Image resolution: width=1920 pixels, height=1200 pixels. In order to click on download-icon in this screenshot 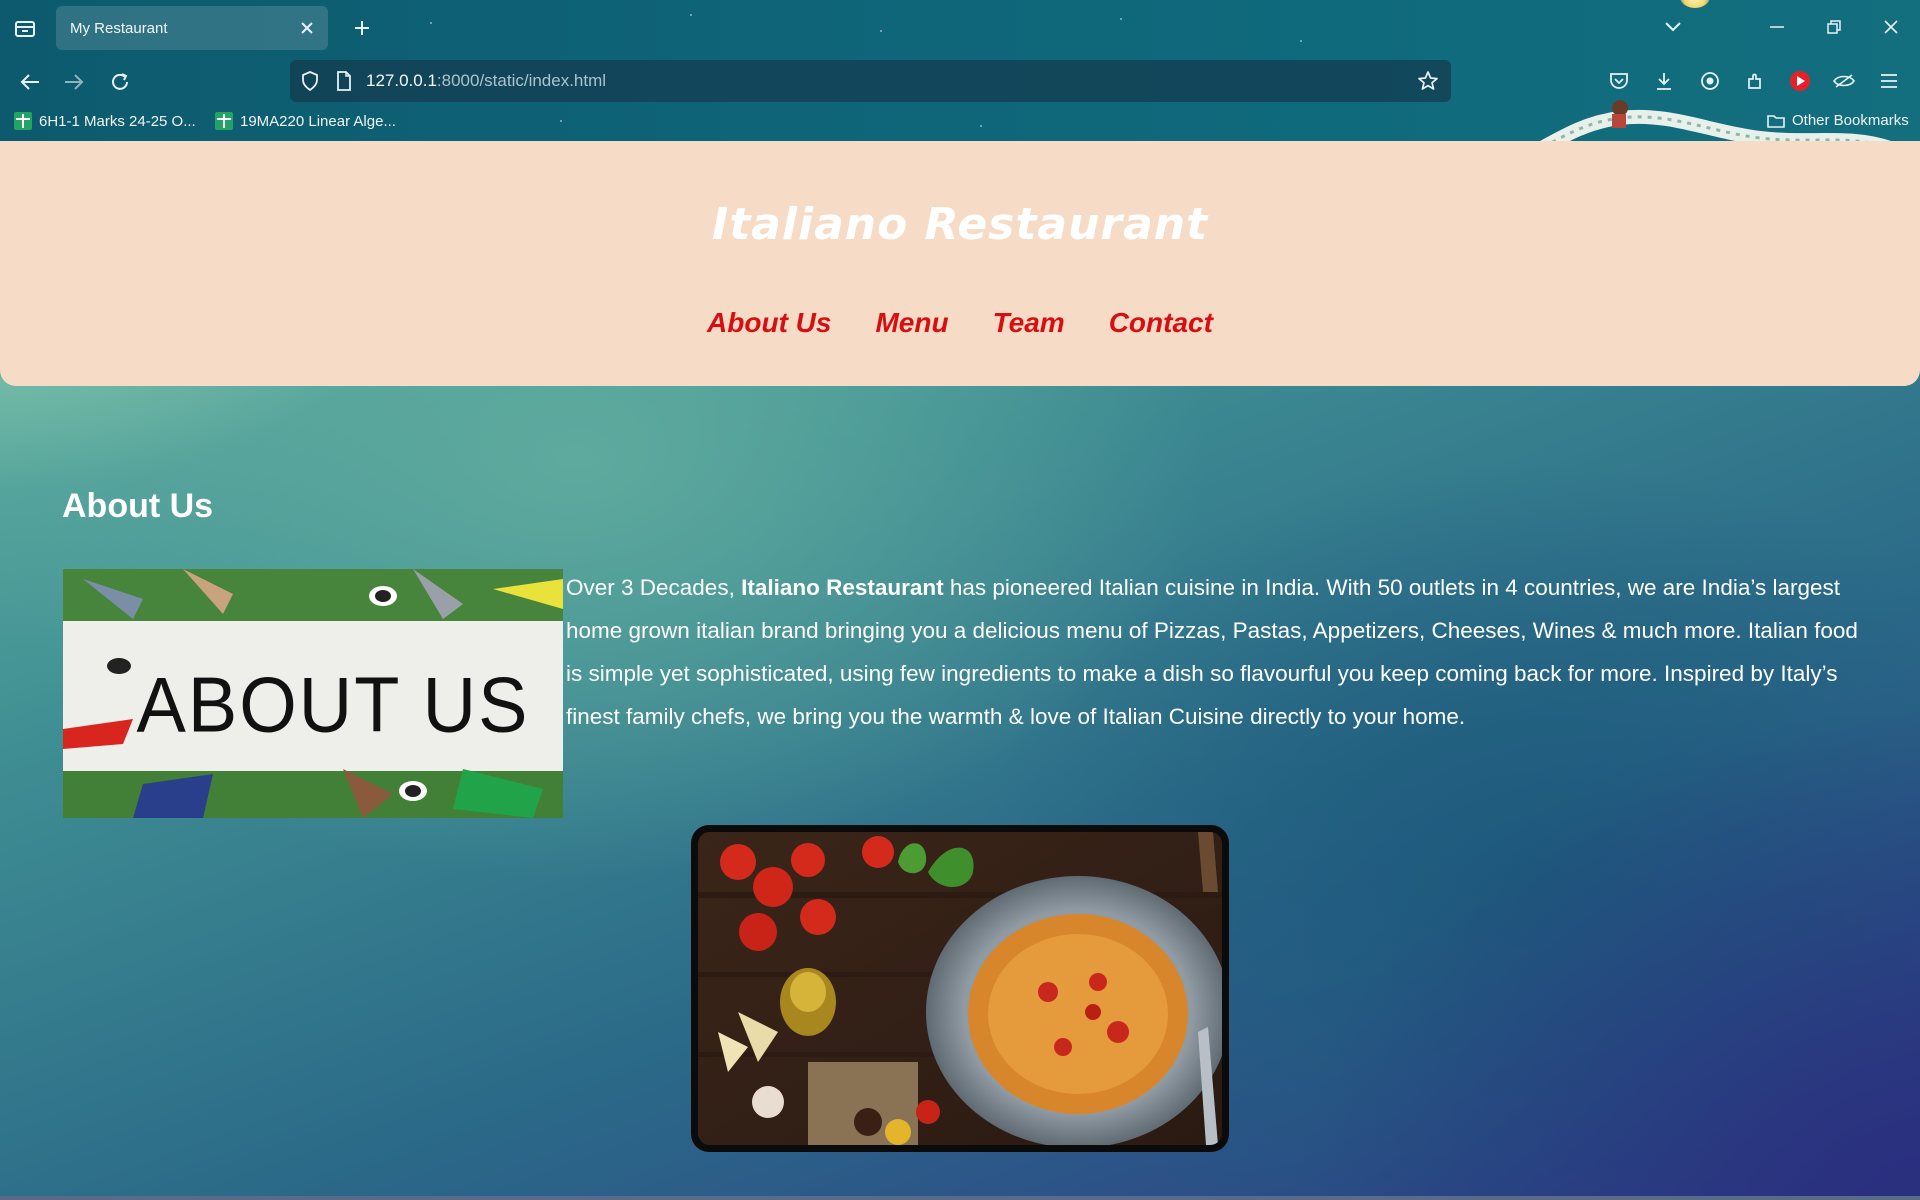, I will do `click(1664, 81)`.